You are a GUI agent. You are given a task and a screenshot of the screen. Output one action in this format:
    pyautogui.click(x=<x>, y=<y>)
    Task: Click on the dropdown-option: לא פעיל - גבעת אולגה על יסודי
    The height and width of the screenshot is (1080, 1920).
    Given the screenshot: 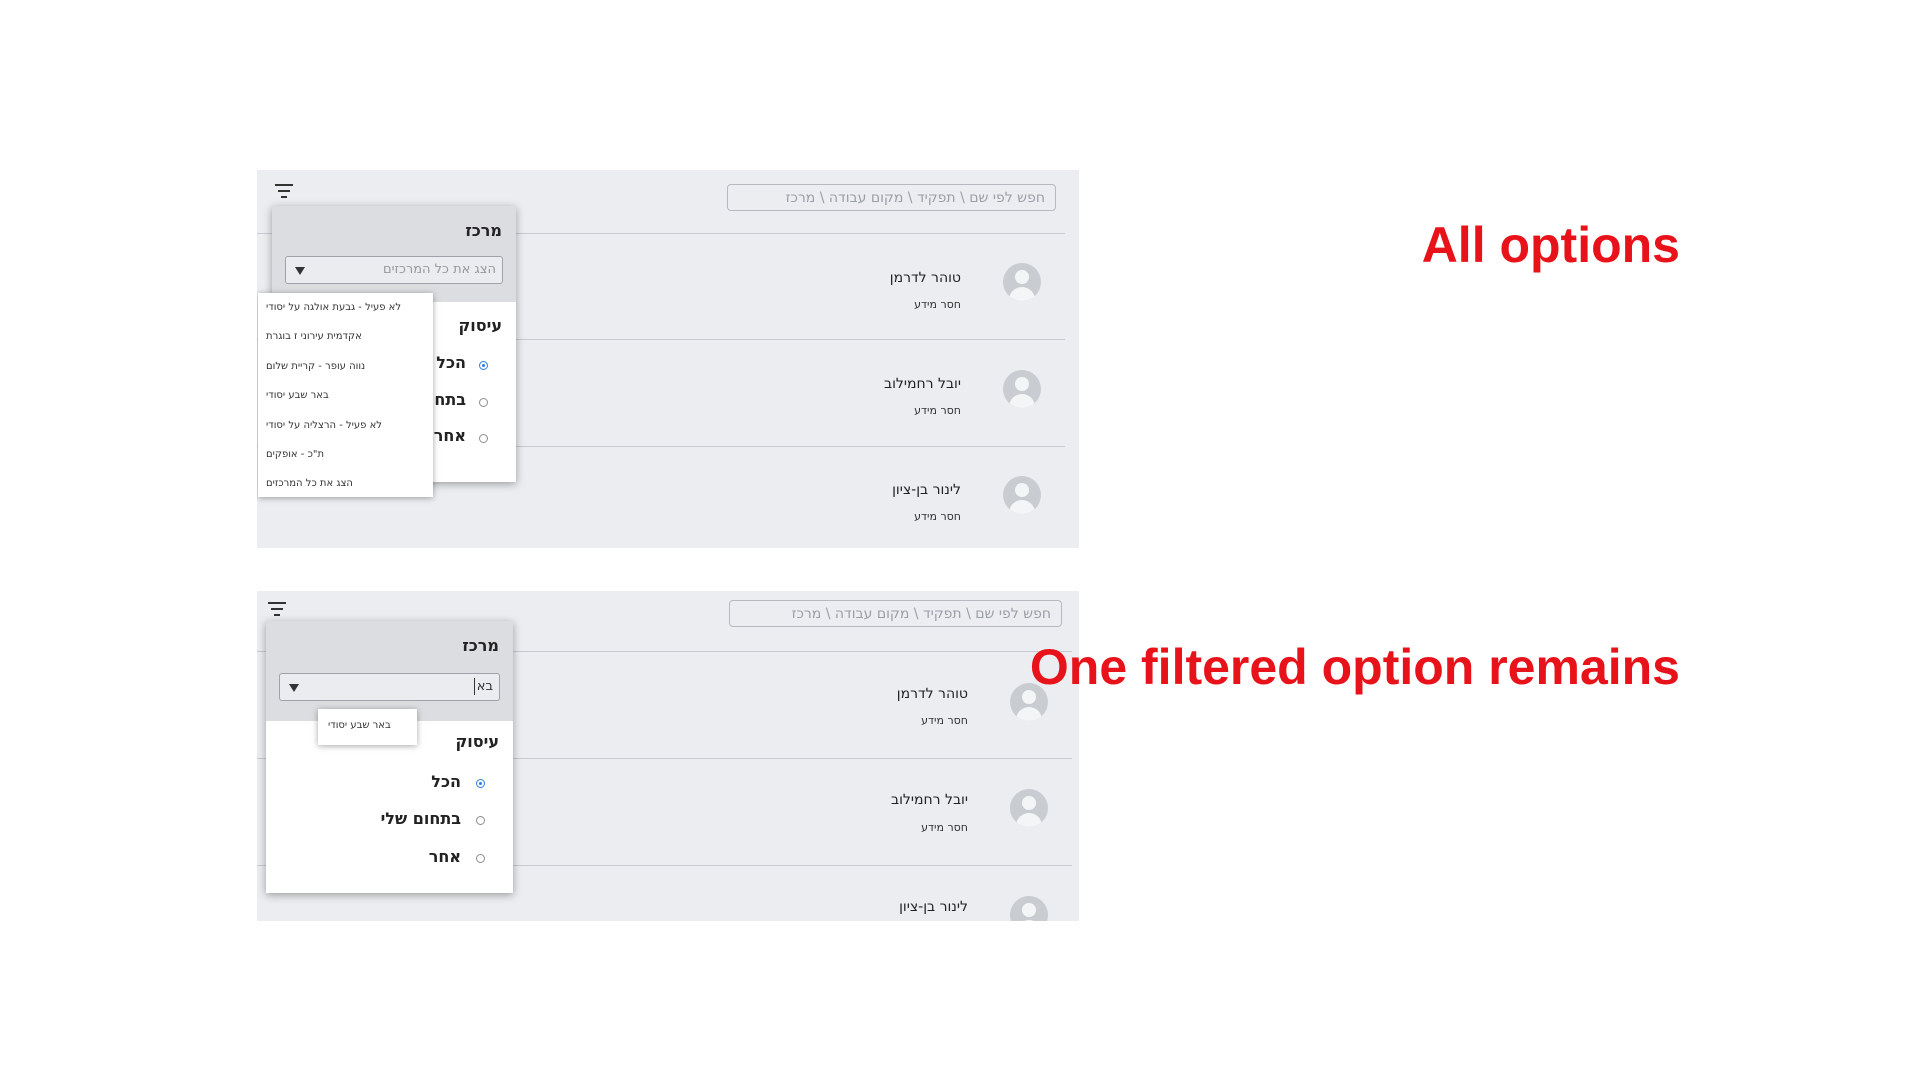 What is the action you would take?
    pyautogui.click(x=333, y=307)
    